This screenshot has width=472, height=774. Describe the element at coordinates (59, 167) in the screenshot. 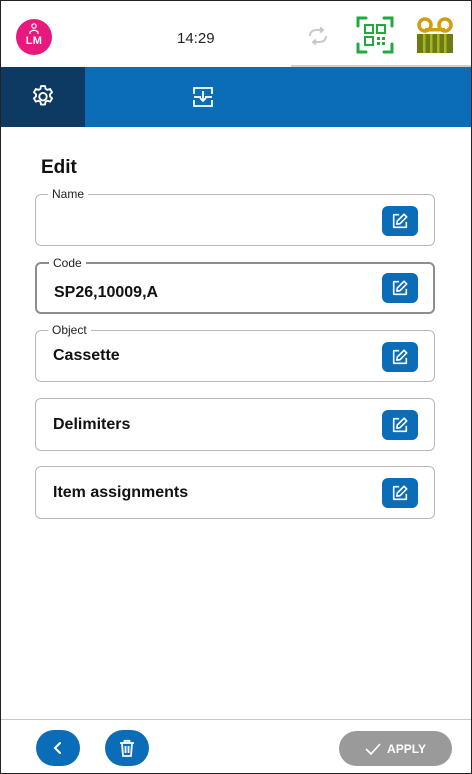

I see `page-title: Edit` at that location.